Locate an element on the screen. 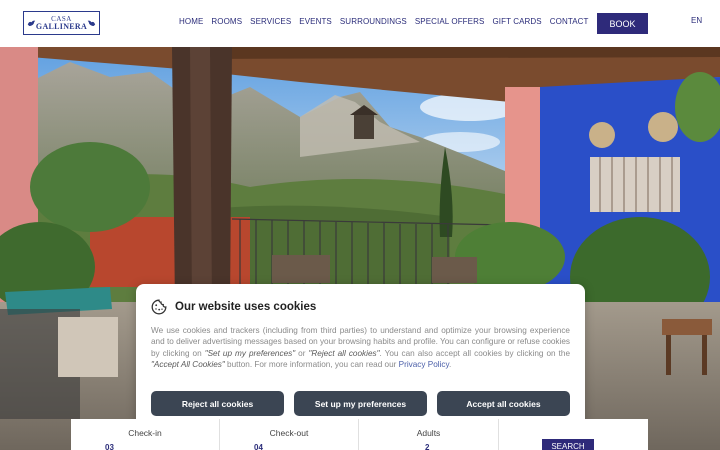 This screenshot has width=720, height=450. checkin-label: Check-in is located at coordinates (145, 433).